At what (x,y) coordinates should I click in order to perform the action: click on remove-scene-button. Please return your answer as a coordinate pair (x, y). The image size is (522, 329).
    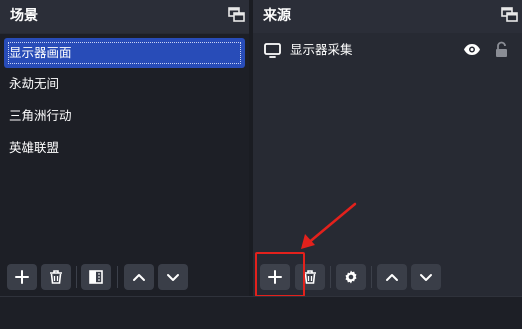
    Looking at the image, I should click on (56, 277).